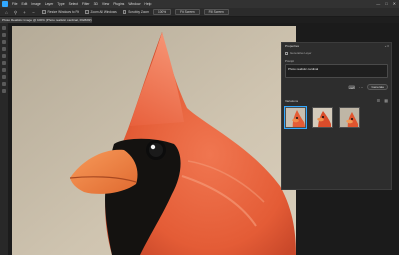  I want to click on photoshop-logo-icon, so click(5, 4).